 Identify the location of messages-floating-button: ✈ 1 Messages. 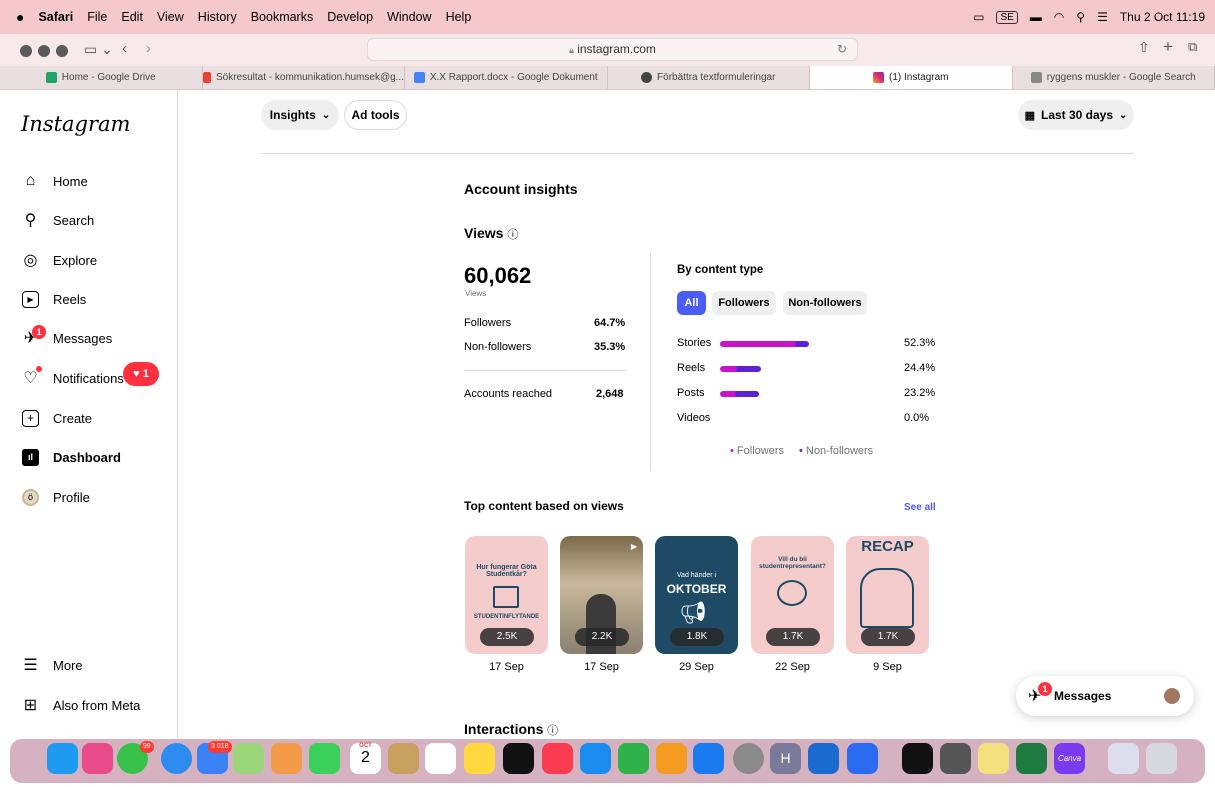
(1105, 696).